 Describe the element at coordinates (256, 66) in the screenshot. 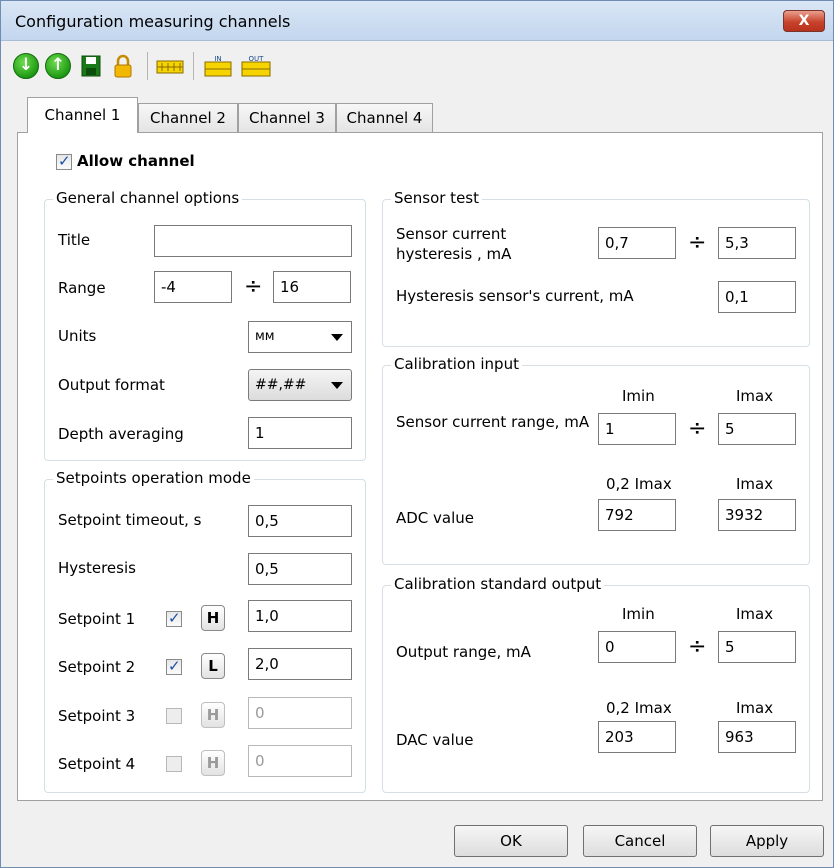

I see `output-scale-icon: OUT` at that location.